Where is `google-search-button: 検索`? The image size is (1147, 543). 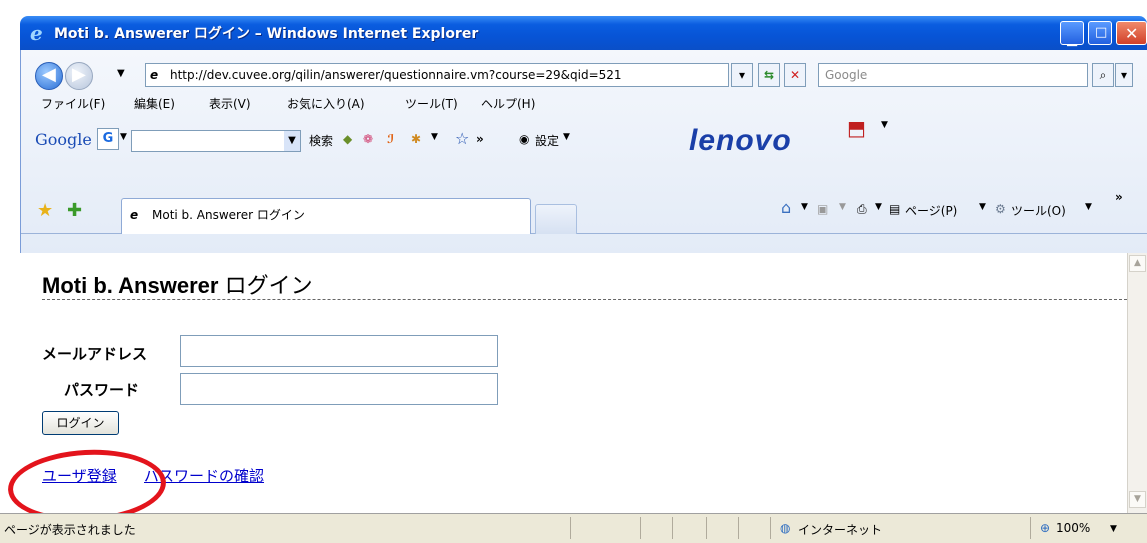
google-search-button: 検索 is located at coordinates (321, 140).